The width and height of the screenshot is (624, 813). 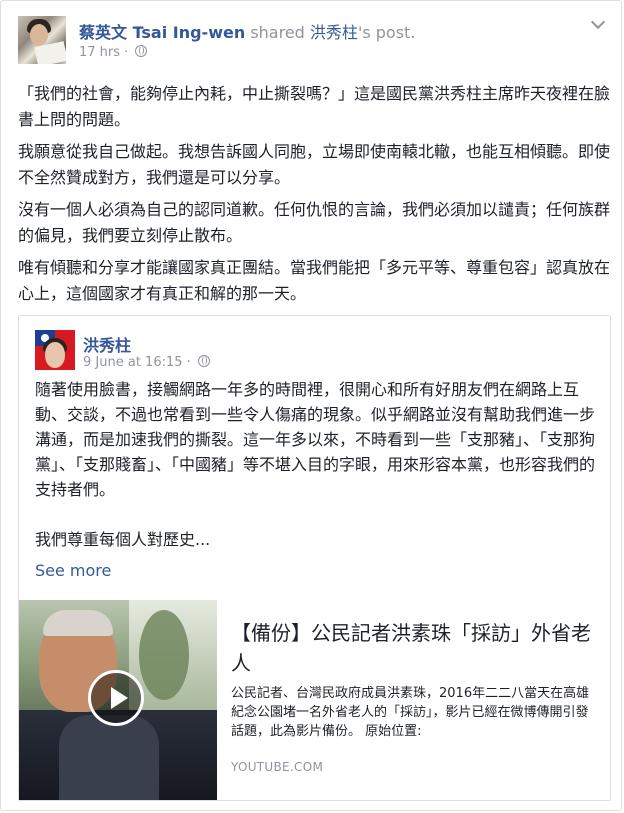 I want to click on post-suffix: 's post., so click(x=386, y=32).